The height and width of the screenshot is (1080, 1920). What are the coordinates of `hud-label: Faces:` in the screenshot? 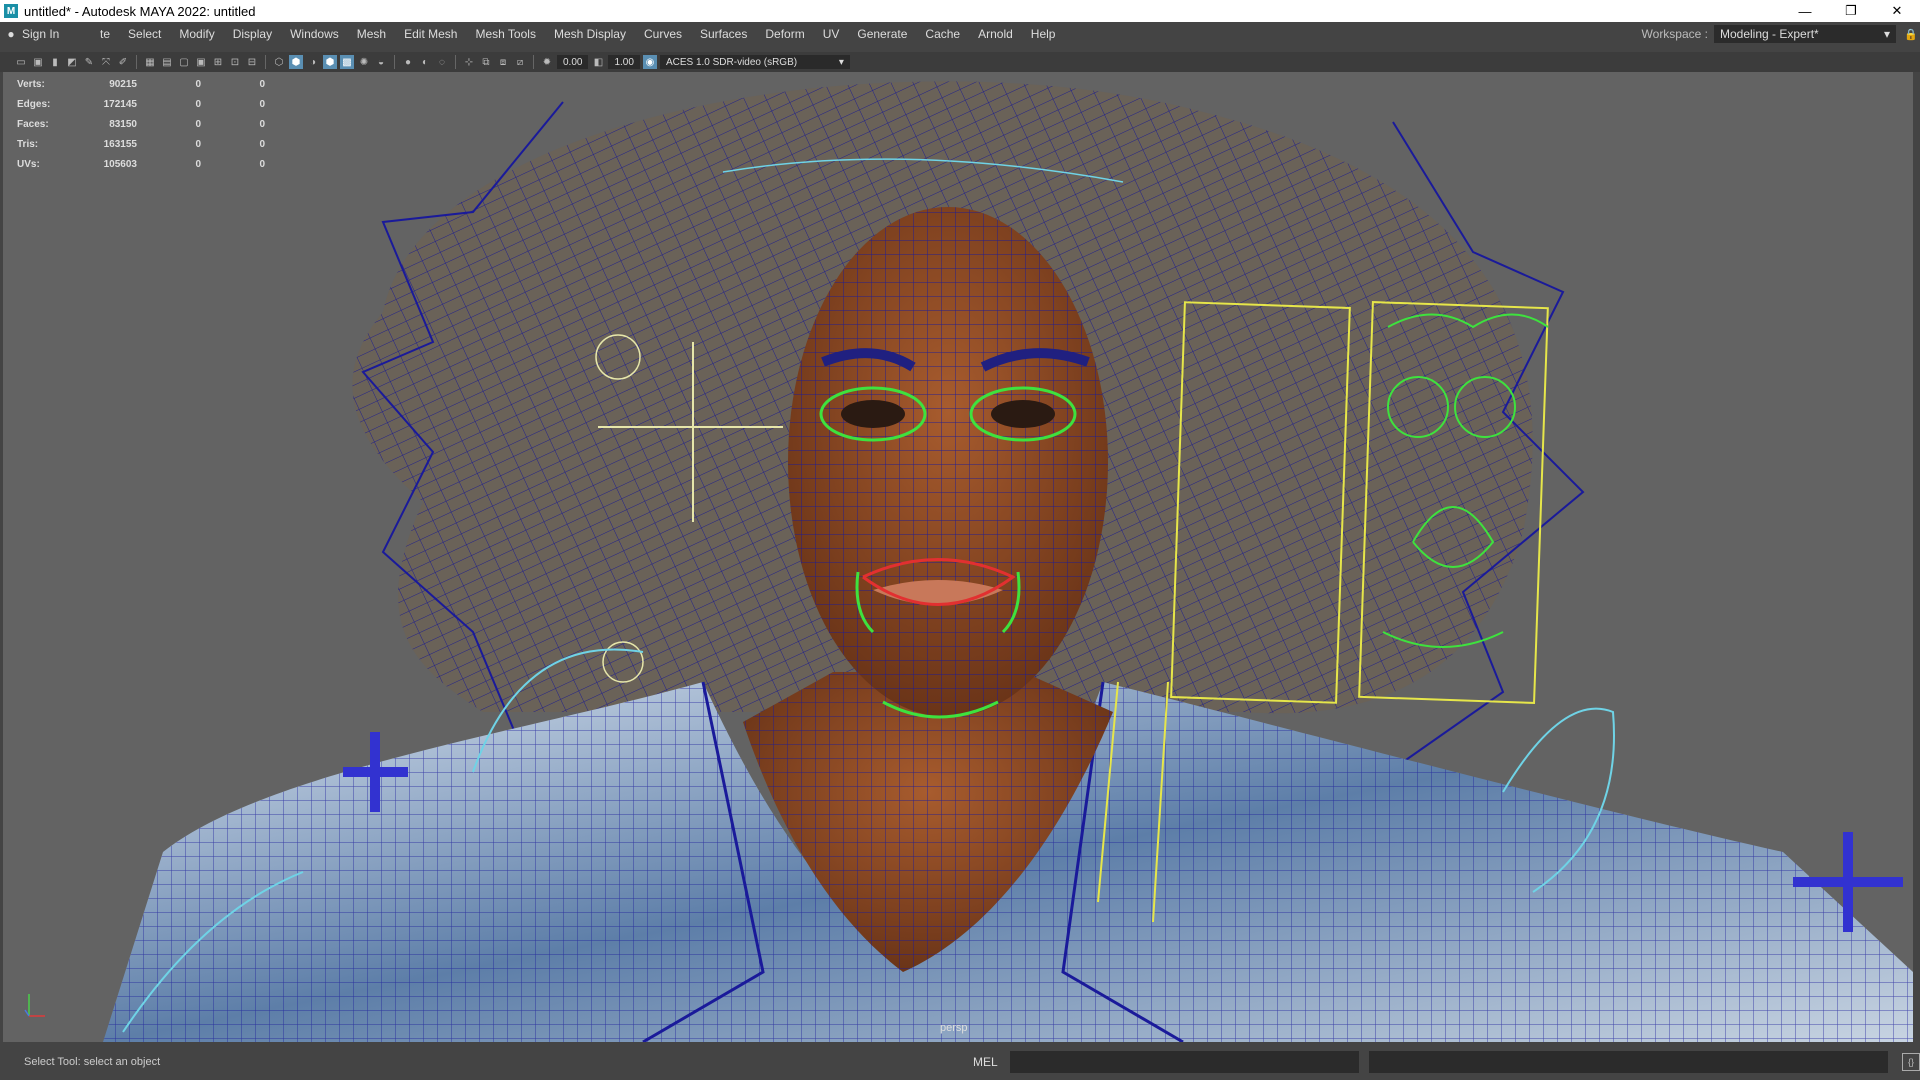 It's located at (33, 124).